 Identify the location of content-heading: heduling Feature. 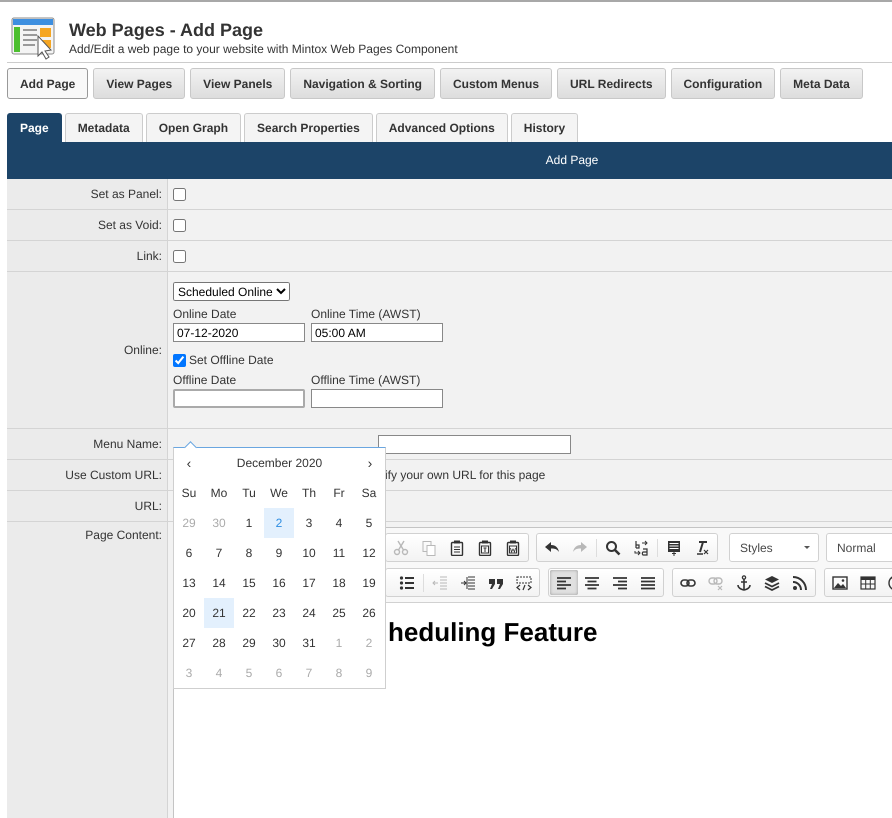
(493, 632).